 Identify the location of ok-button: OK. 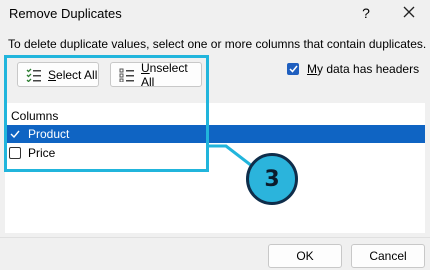
(305, 256).